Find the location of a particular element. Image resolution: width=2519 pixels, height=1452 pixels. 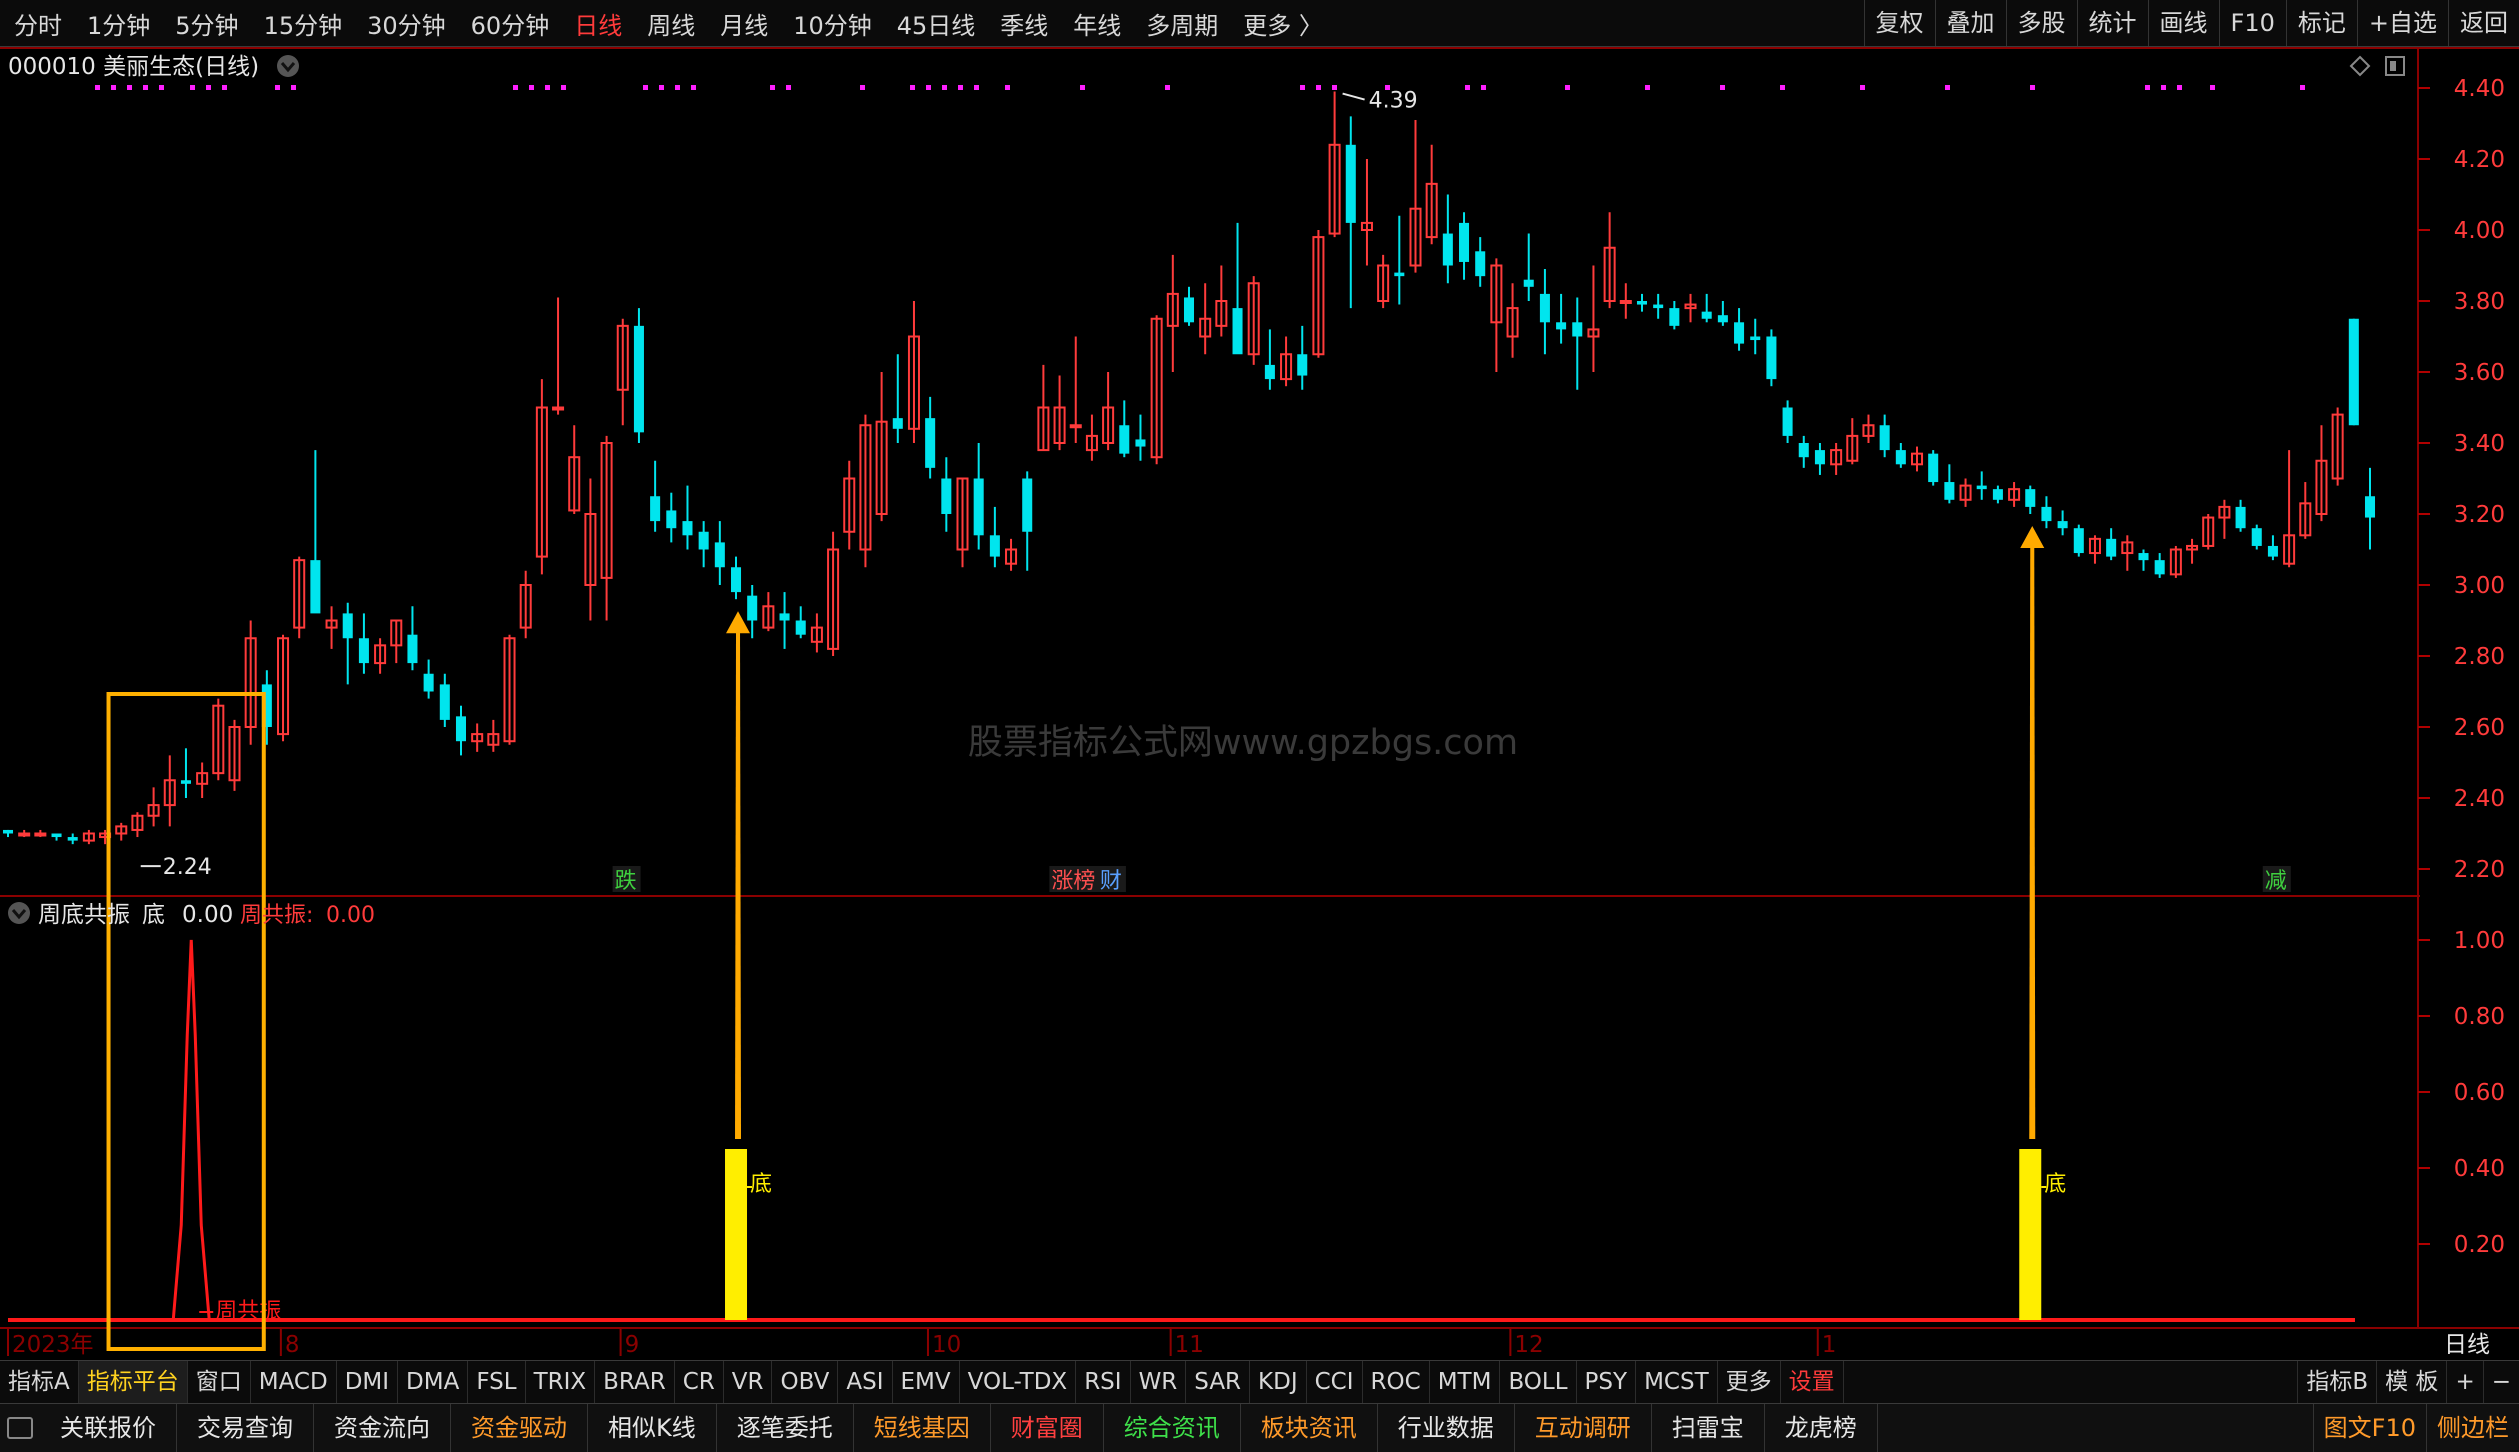

indicator-tab-right: 模 板 is located at coordinates (2411, 1382).